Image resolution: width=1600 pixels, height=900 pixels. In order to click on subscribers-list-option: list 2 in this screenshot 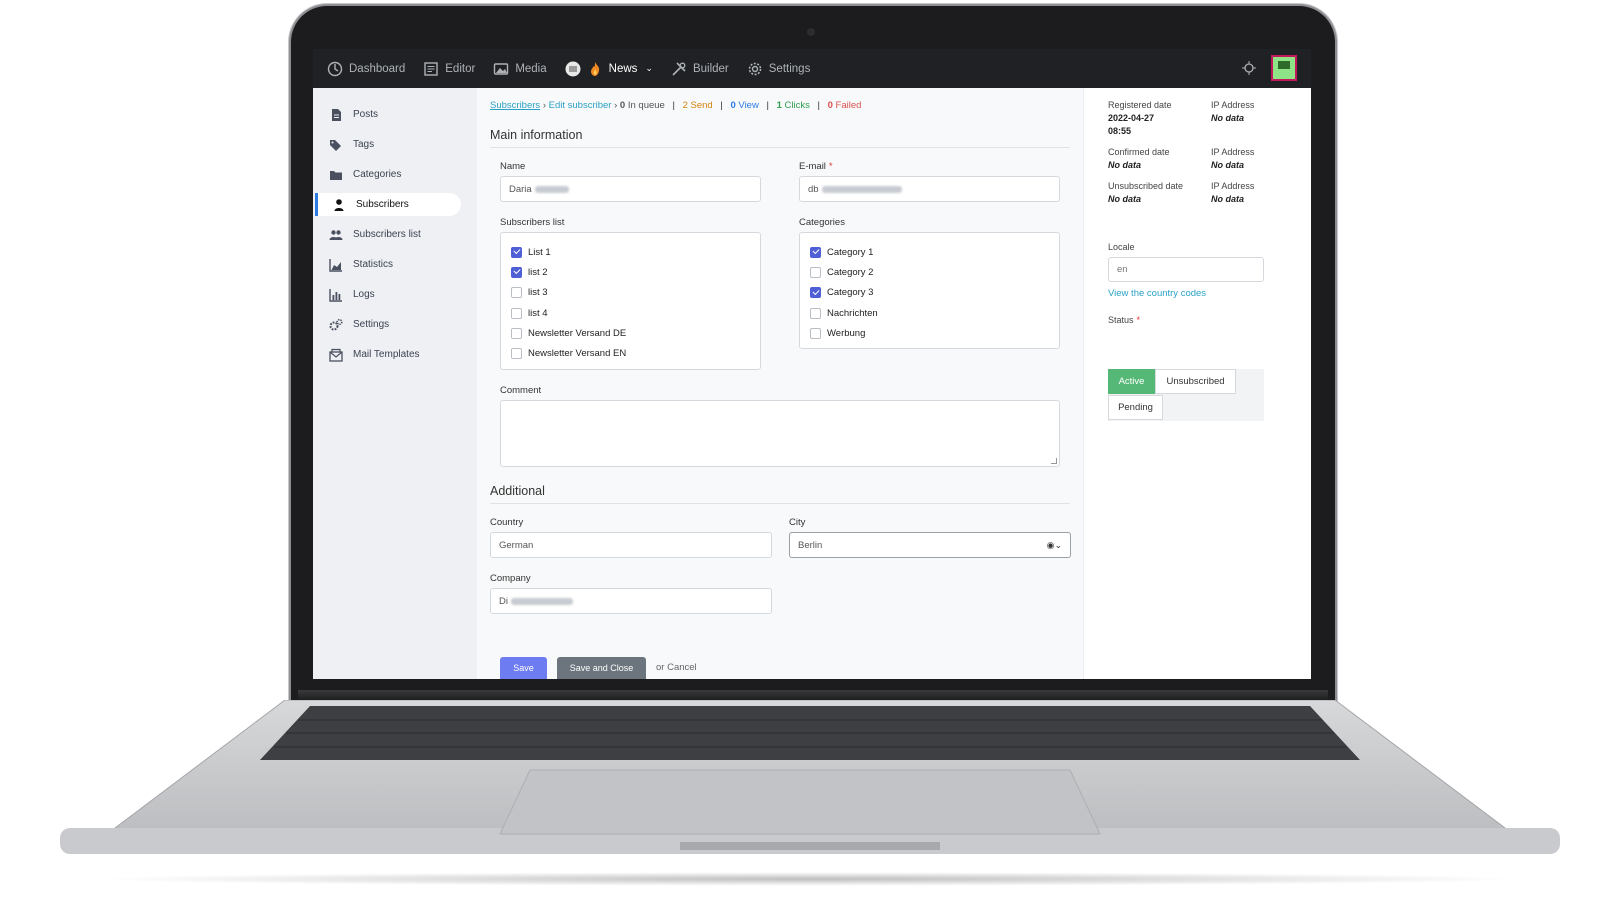, I will do `click(630, 272)`.